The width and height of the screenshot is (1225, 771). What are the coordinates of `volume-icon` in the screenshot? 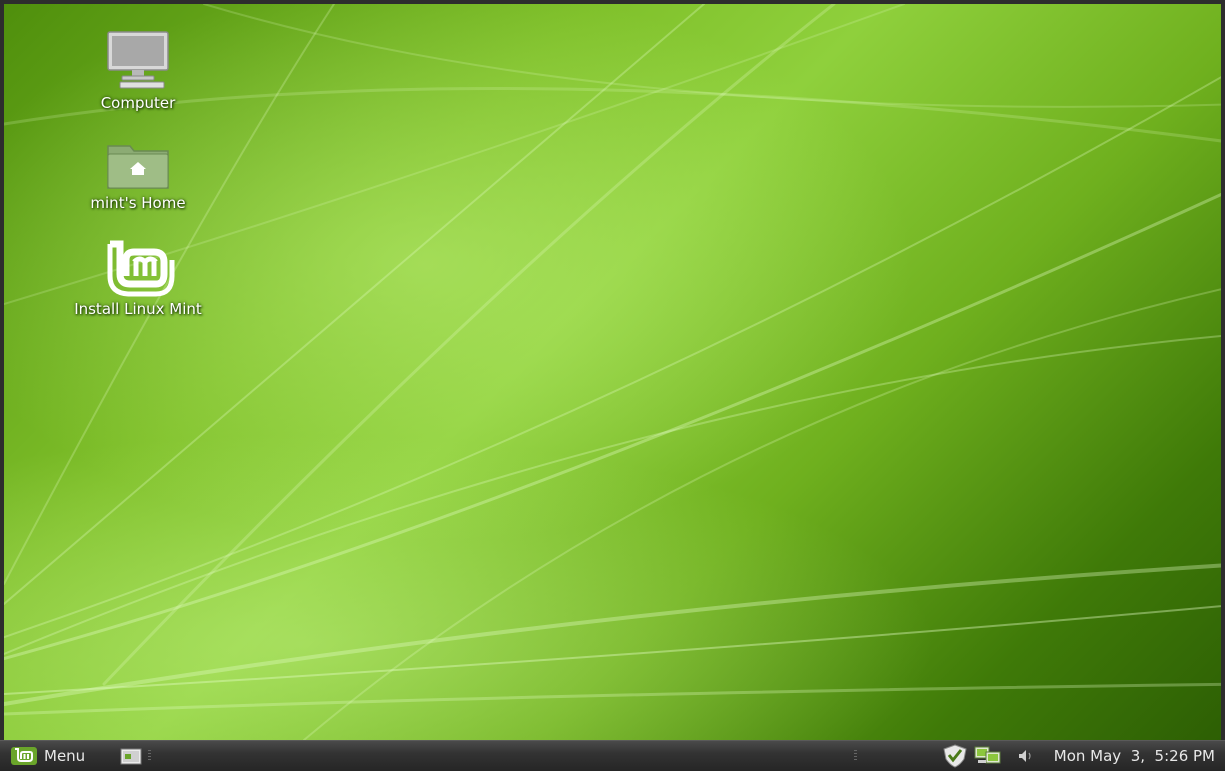 It's located at (1026, 756).